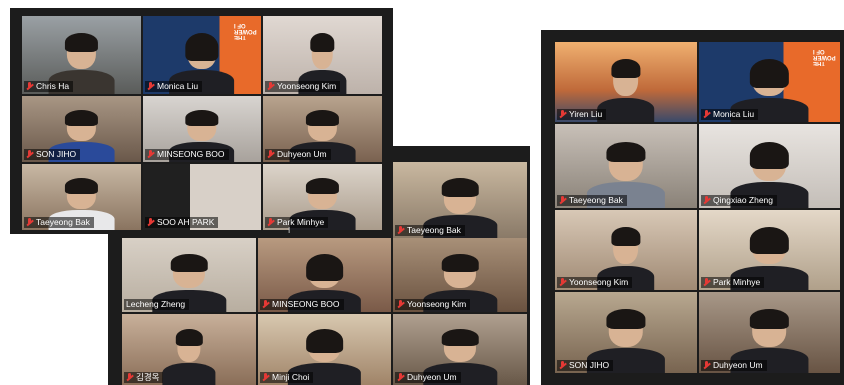 This screenshot has width=844, height=385. What do you see at coordinates (769, 166) in the screenshot?
I see `video-tile: Qingxiao Zheng` at bounding box center [769, 166].